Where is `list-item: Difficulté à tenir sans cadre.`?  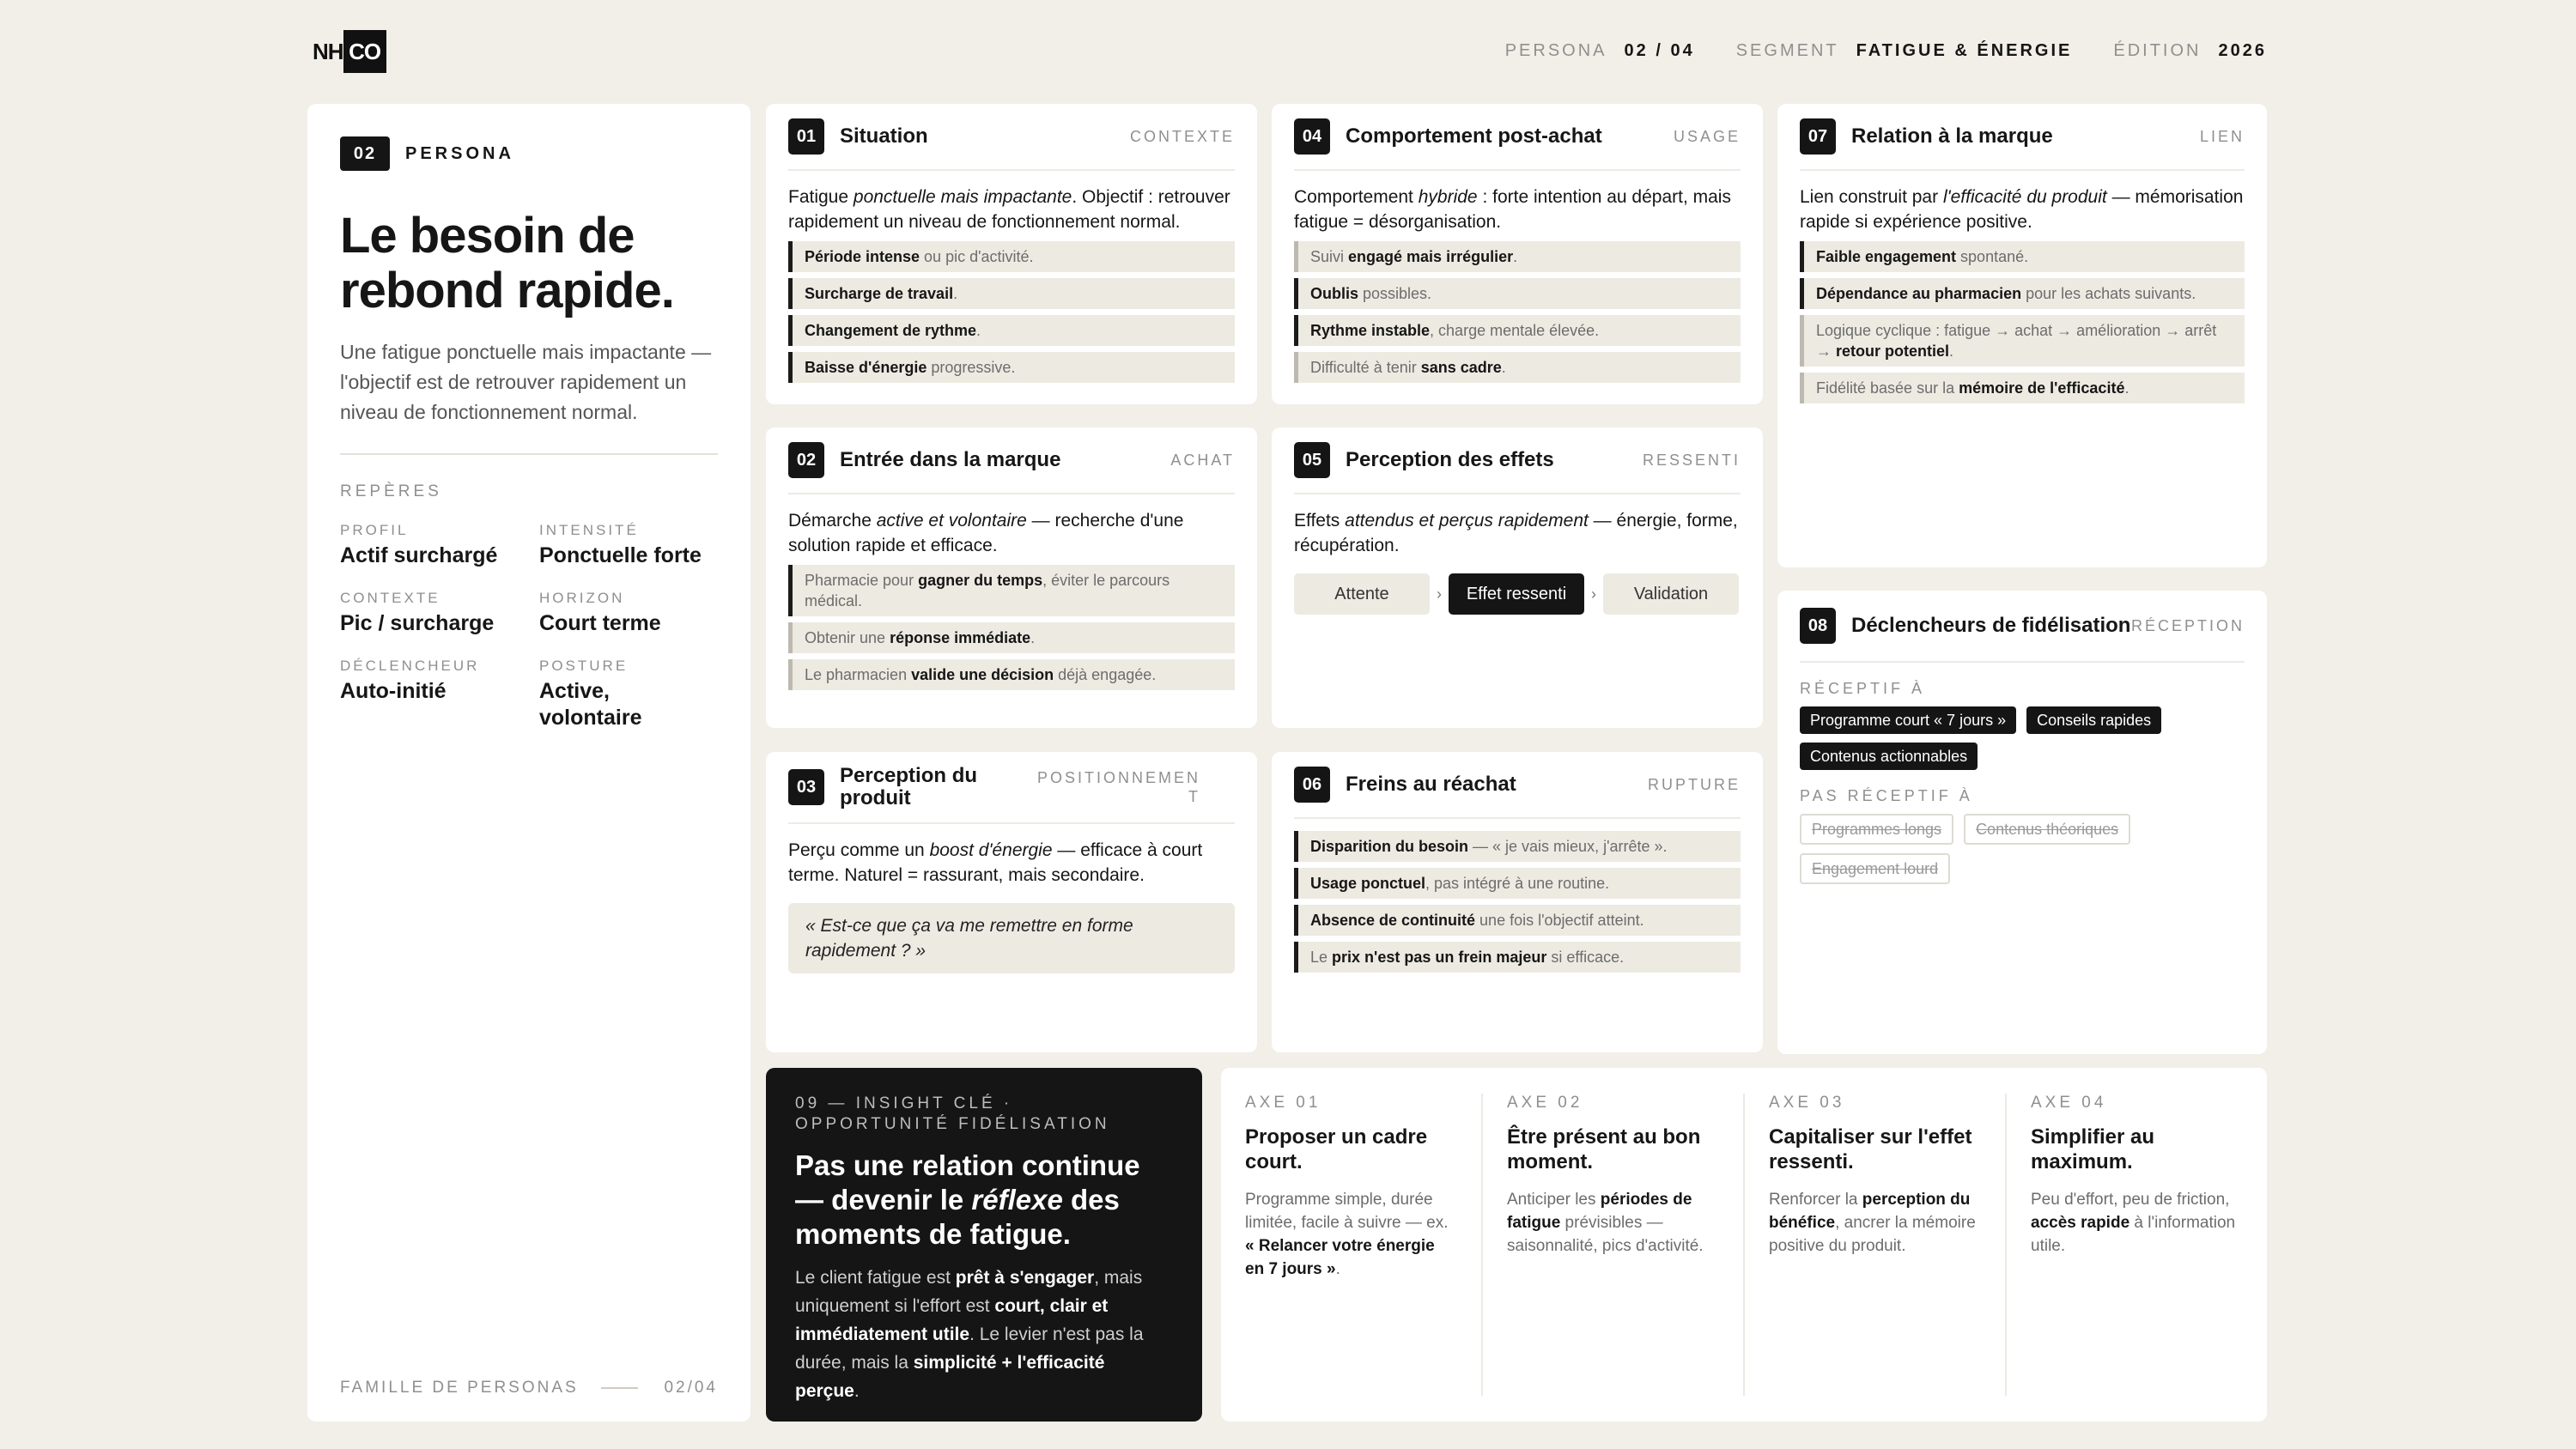
list-item: Difficulté à tenir sans cadre. is located at coordinates (1517, 367).